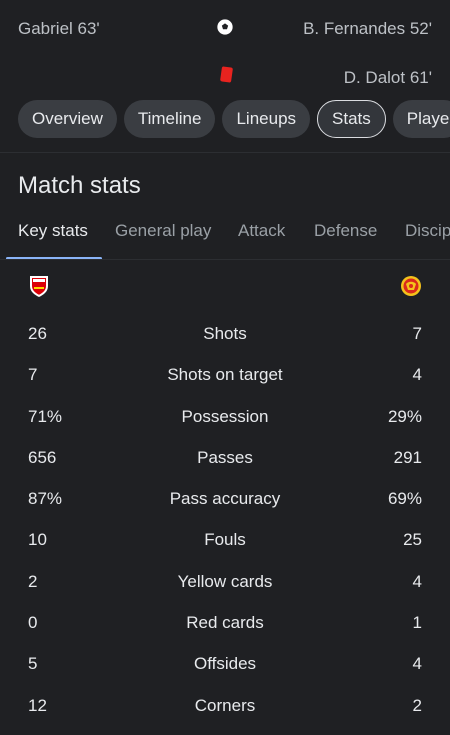  Describe the element at coordinates (407, 457) in the screenshot. I see `away-stat-value: 291` at that location.